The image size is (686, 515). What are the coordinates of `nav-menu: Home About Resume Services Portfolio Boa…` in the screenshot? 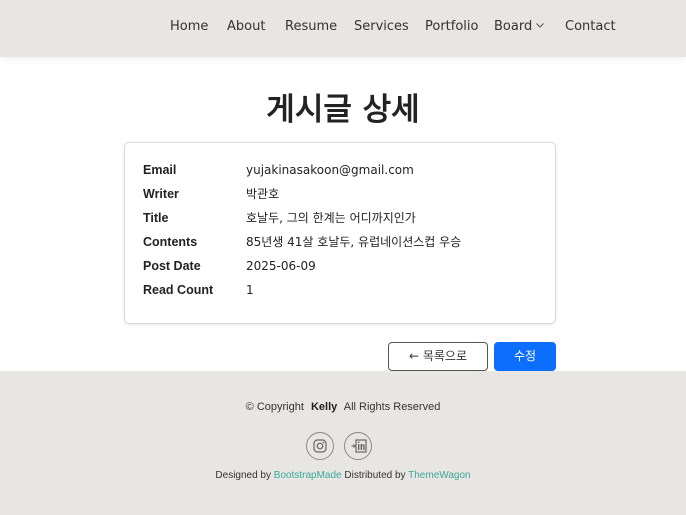 It's located at (343, 28).